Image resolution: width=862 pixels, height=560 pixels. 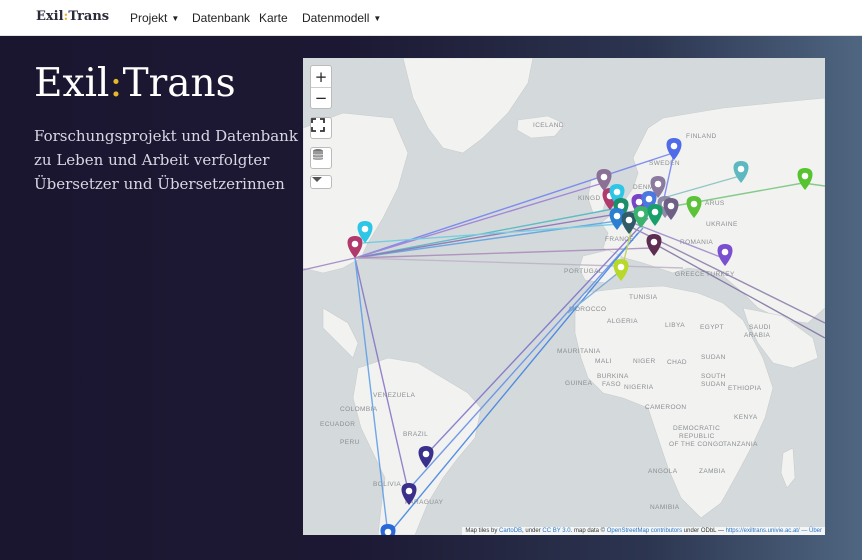 I want to click on brand-text-b: Trans, so click(x=89, y=16).